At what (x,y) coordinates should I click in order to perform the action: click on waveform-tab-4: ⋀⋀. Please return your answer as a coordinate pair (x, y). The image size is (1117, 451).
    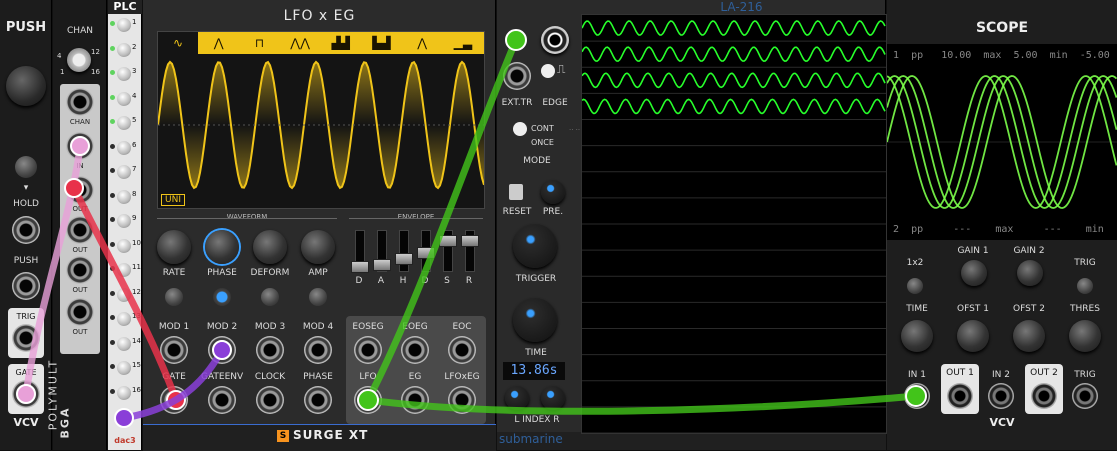
    Looking at the image, I should click on (300, 43).